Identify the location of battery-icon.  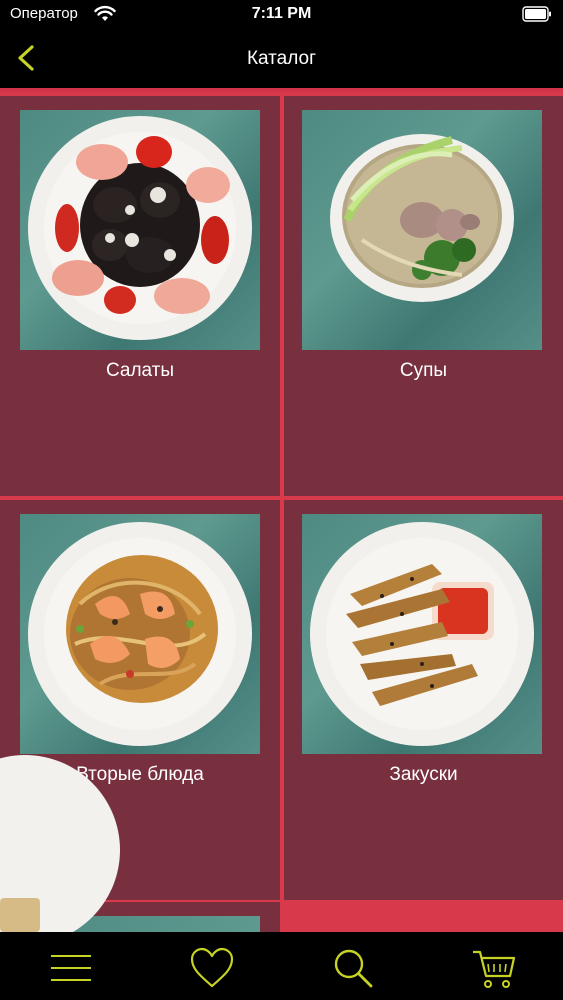
(537, 14).